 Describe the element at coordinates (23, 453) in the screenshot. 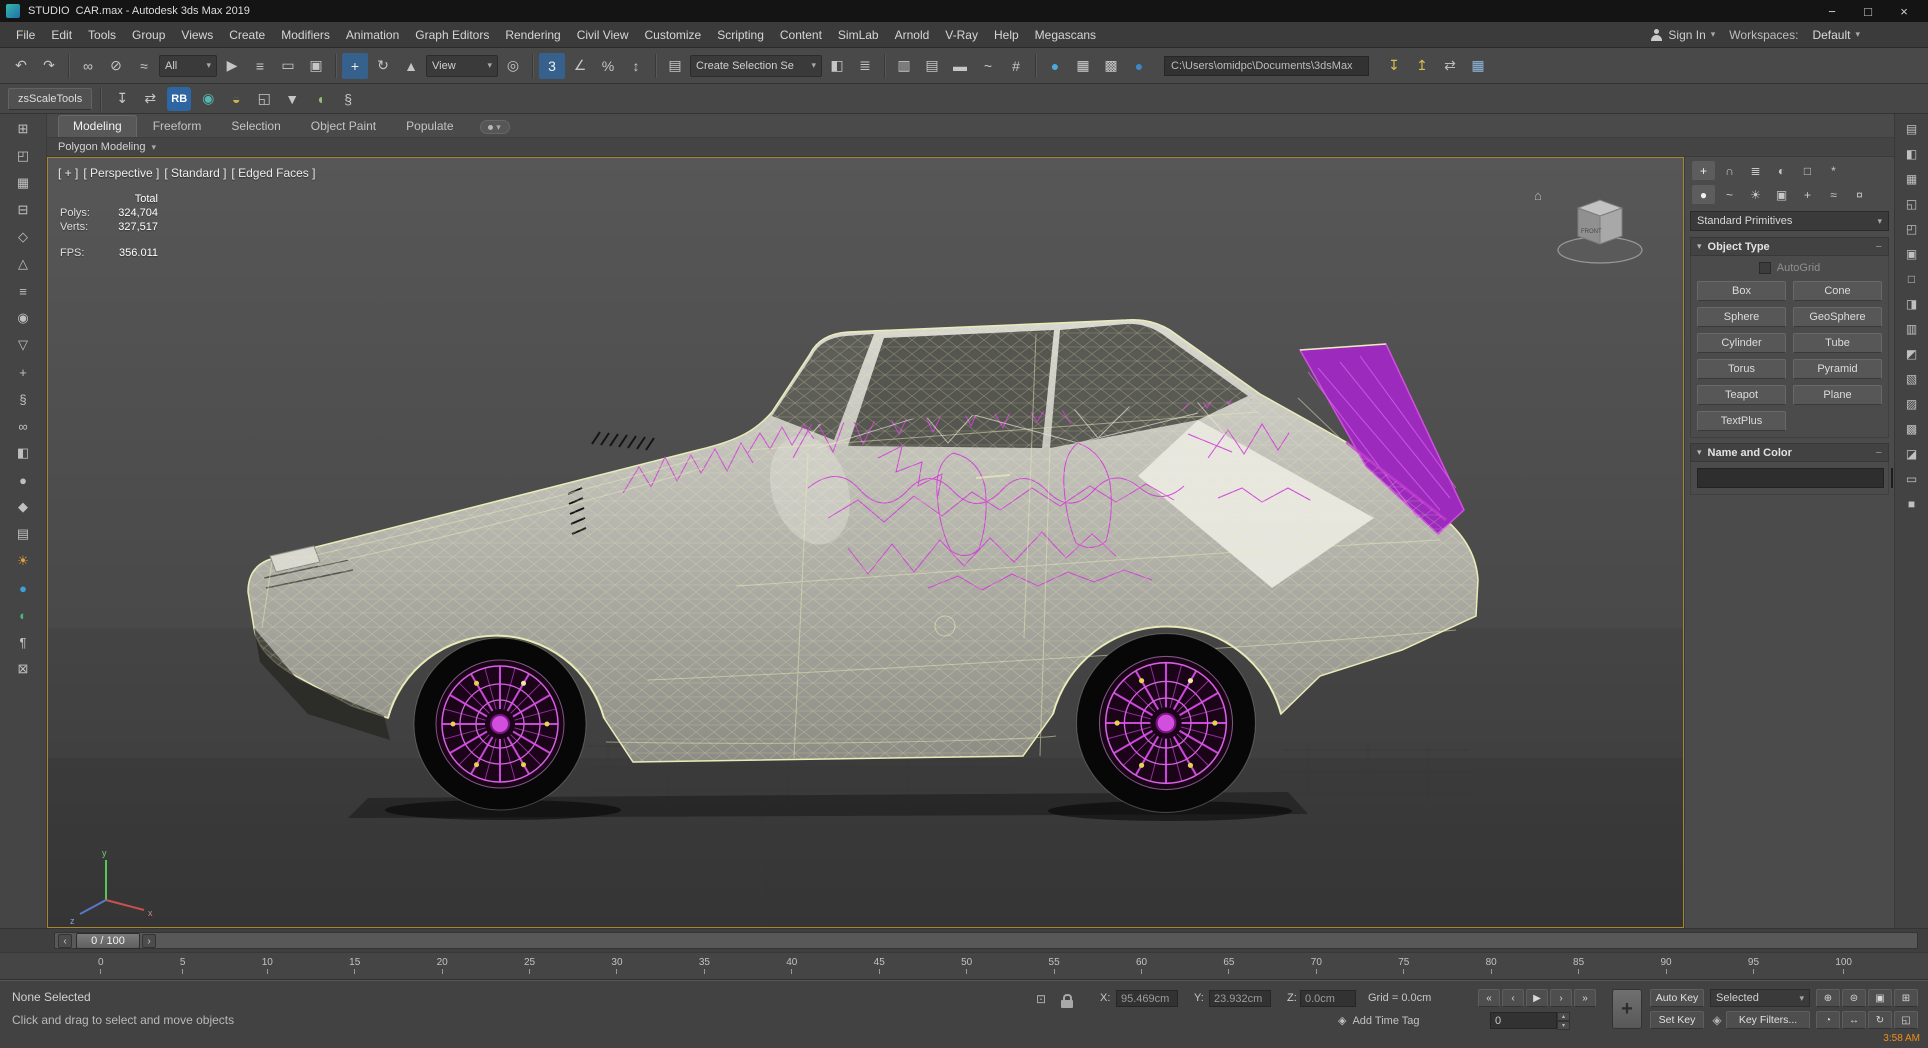

I see `left-tool-icon-13: ◧` at that location.